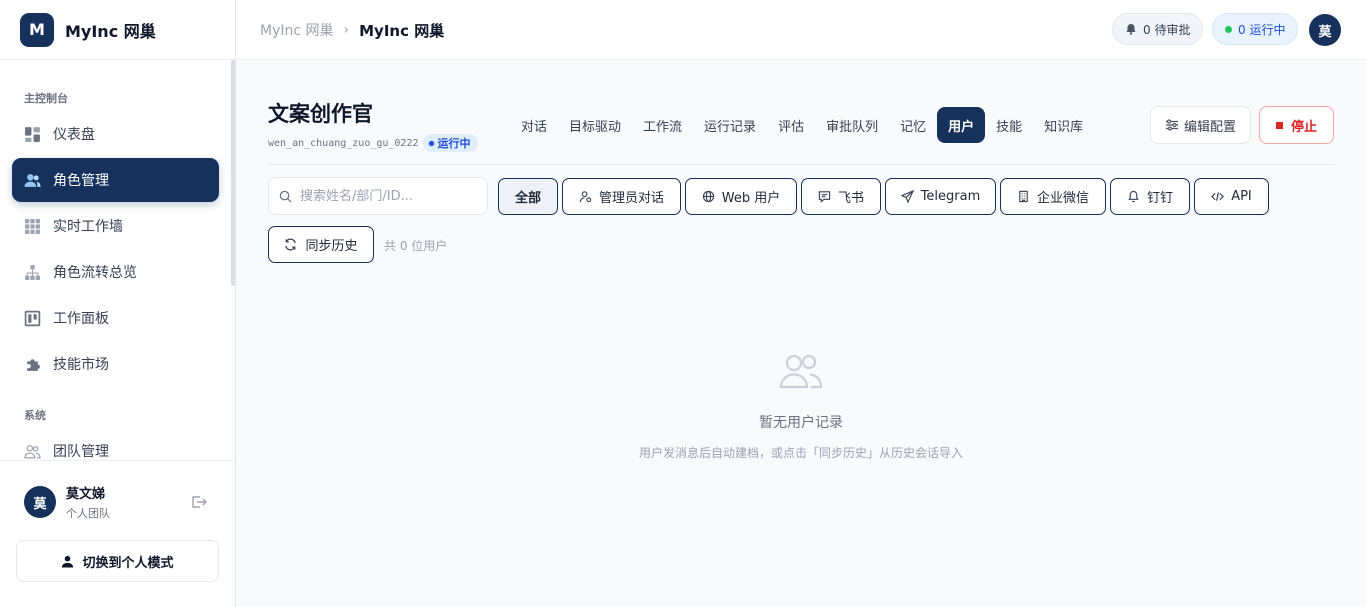  What do you see at coordinates (37, 29) in the screenshot?
I see `brand-logo: M` at bounding box center [37, 29].